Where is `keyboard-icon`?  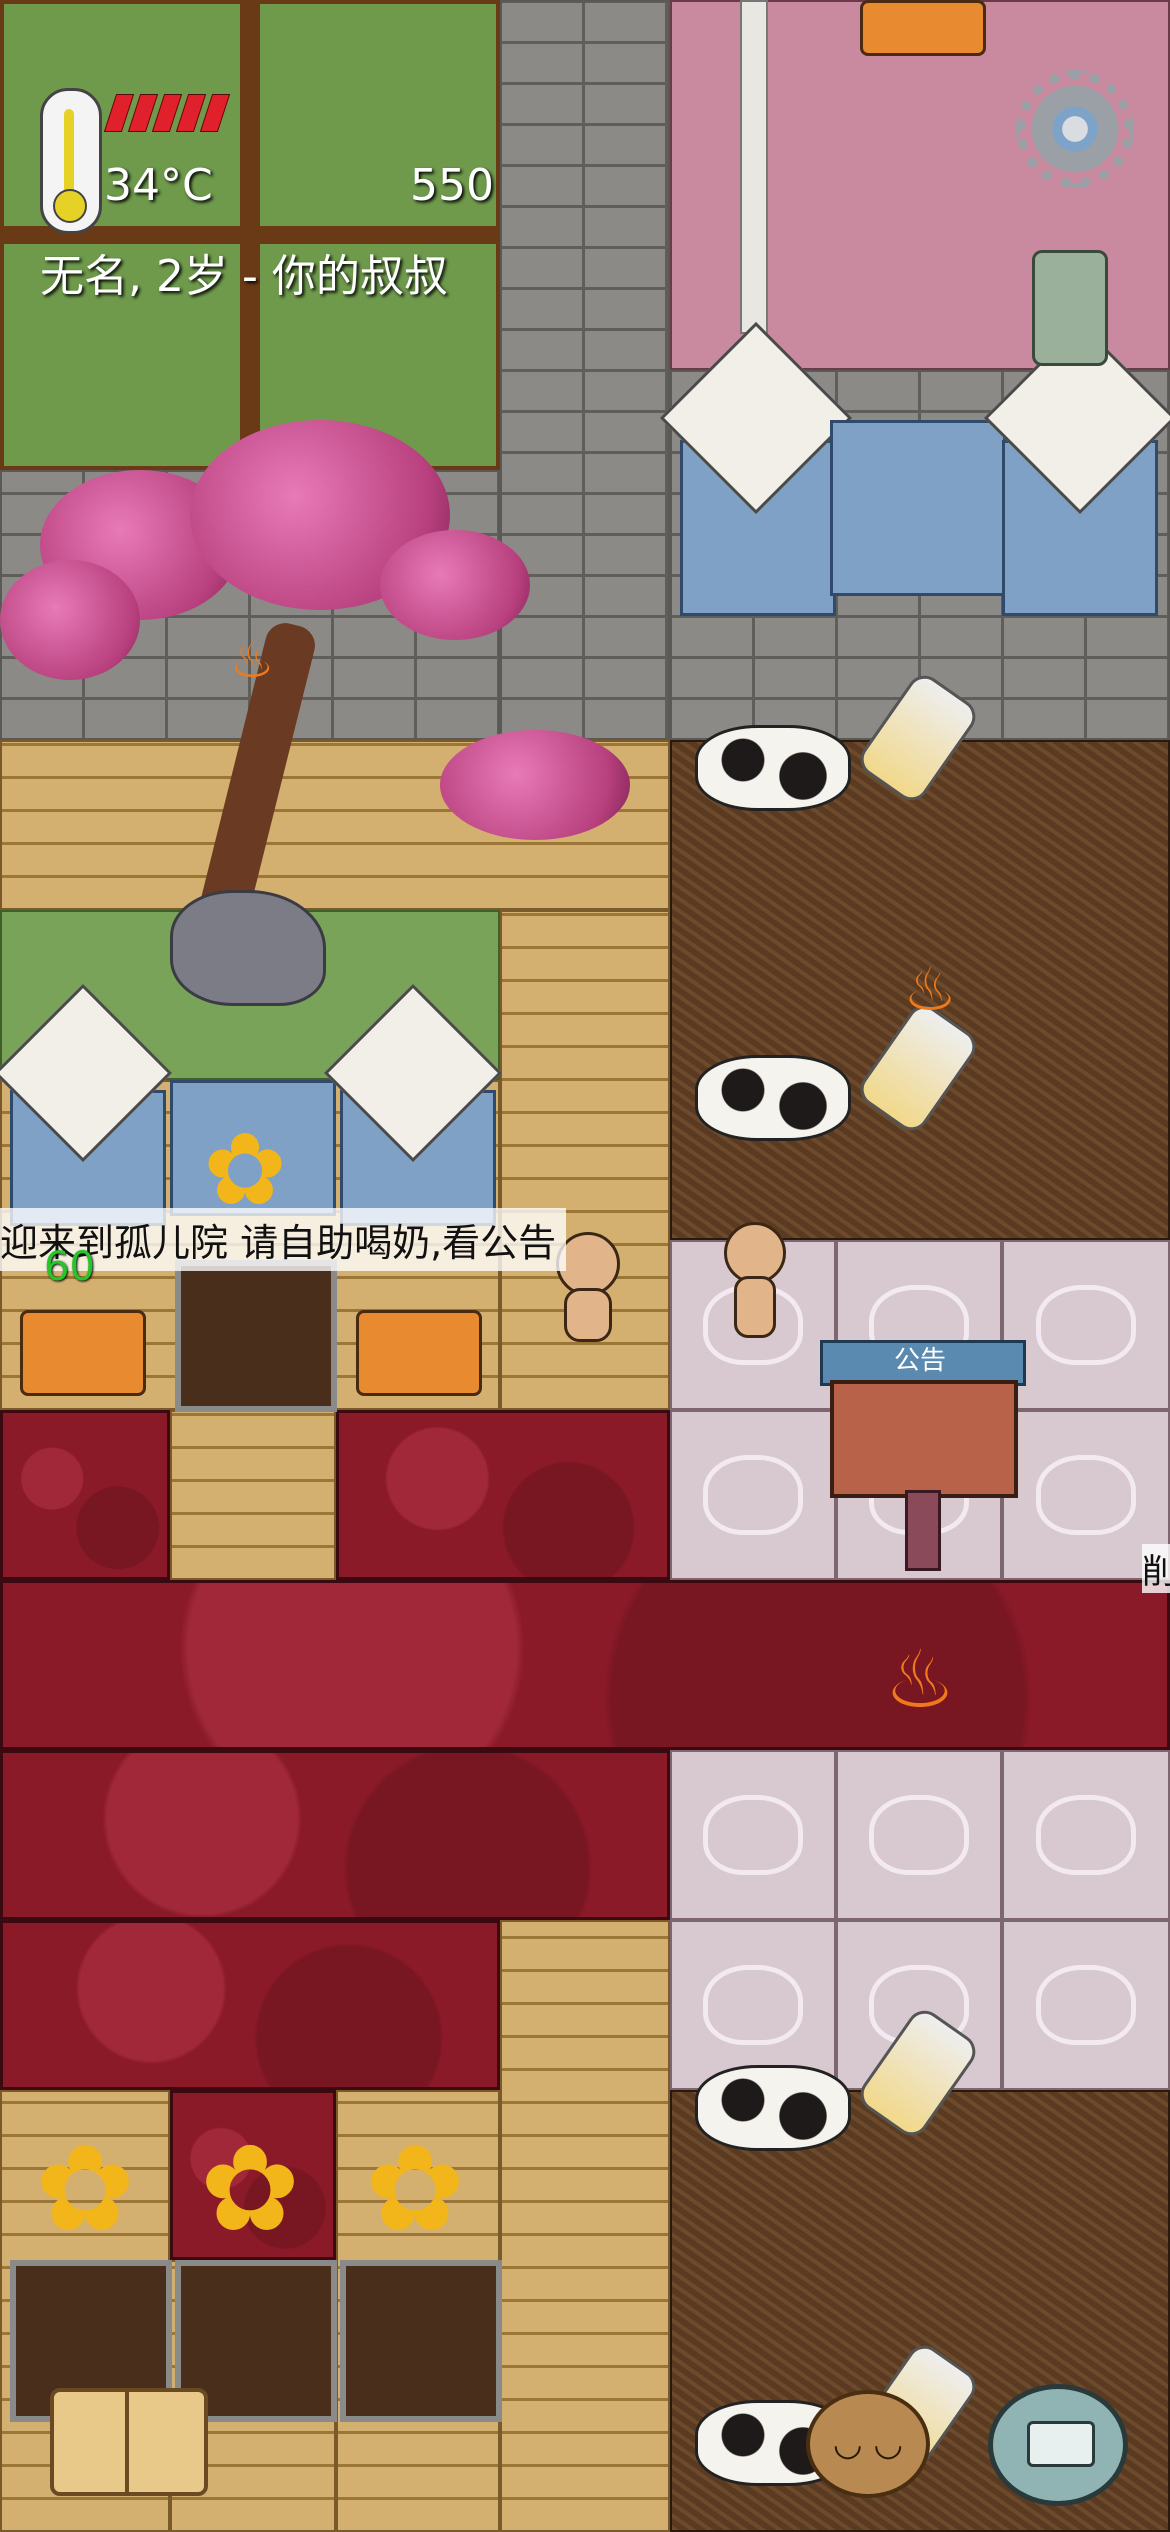
keyboard-icon is located at coordinates (1061, 2444).